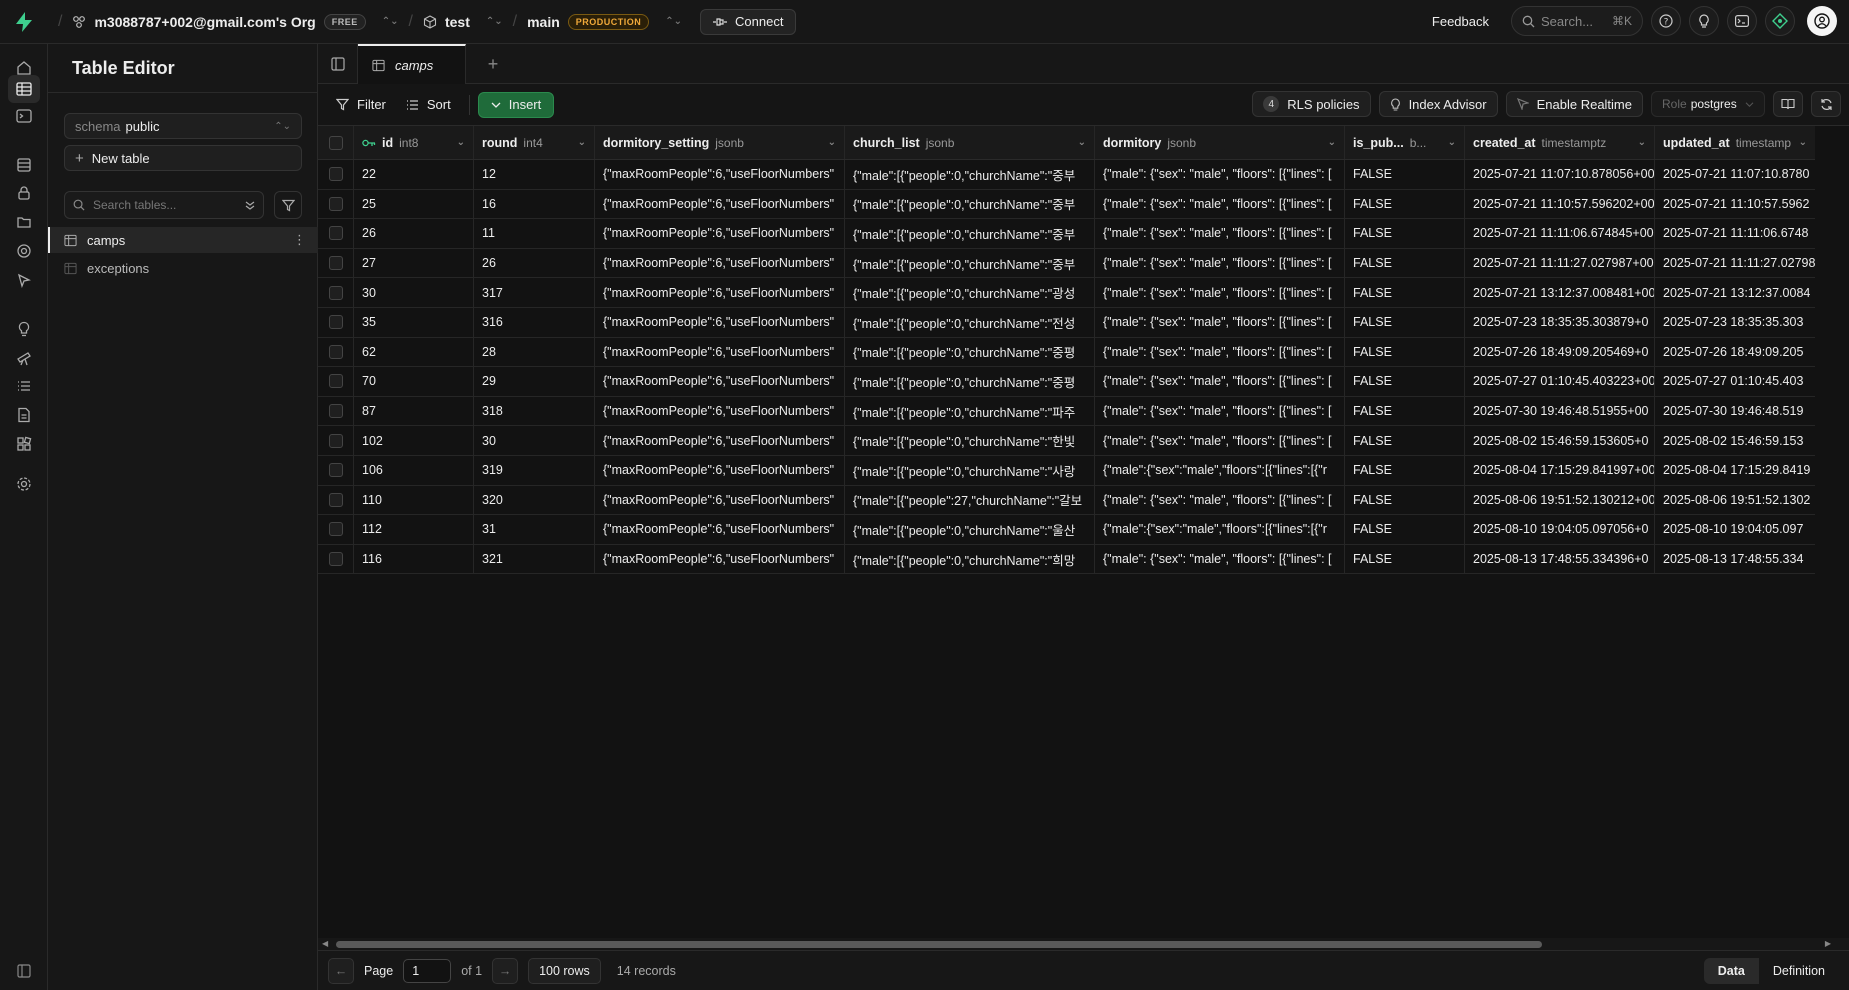 The height and width of the screenshot is (990, 1849). I want to click on table-cell: 319, so click(534, 470).